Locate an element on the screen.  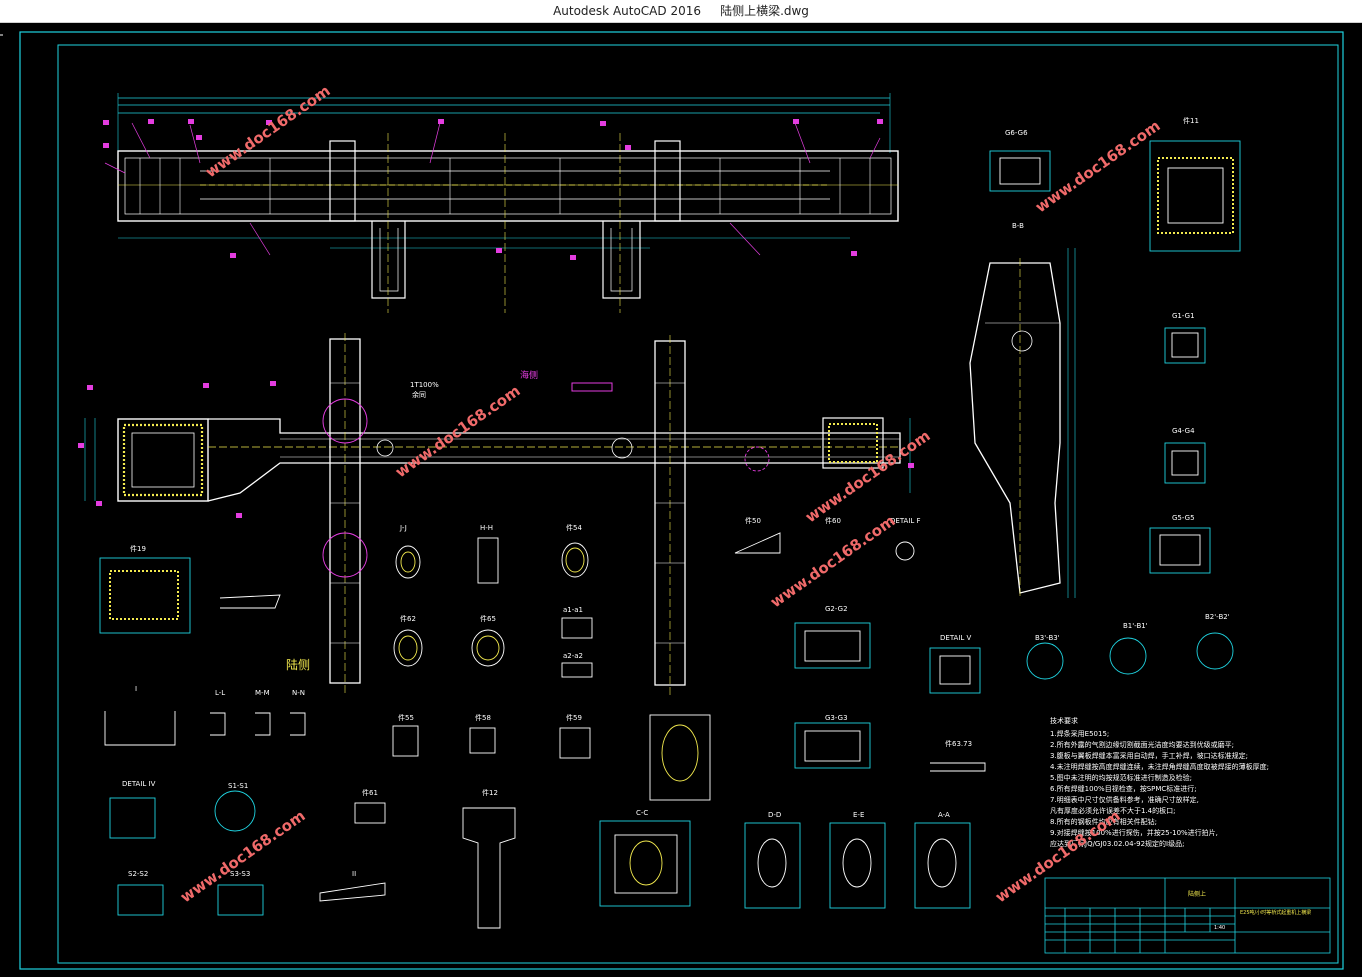
label-nn: N-N is located at coordinates (298, 693).